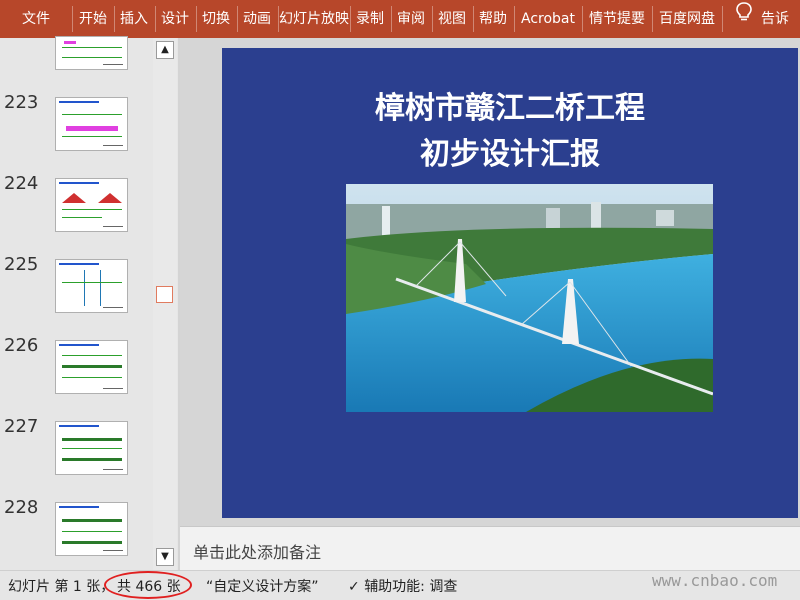  Describe the element at coordinates (411, 19) in the screenshot. I see `tab-review: 审阅` at that location.